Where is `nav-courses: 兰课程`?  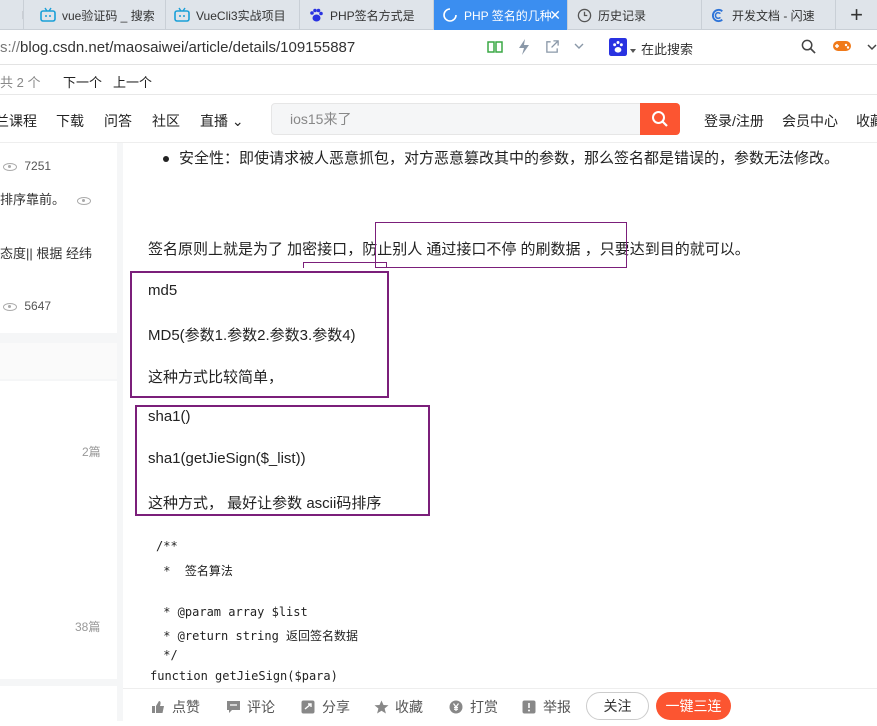
nav-courses: 兰课程 is located at coordinates (18, 121).